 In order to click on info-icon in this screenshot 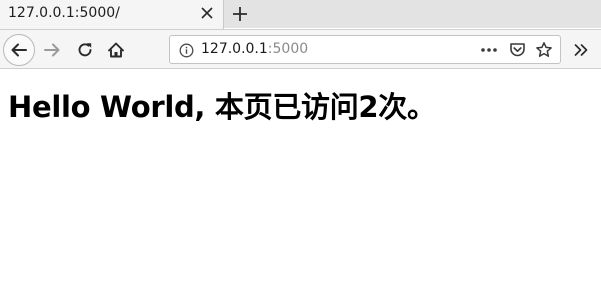, I will do `click(186, 50)`.